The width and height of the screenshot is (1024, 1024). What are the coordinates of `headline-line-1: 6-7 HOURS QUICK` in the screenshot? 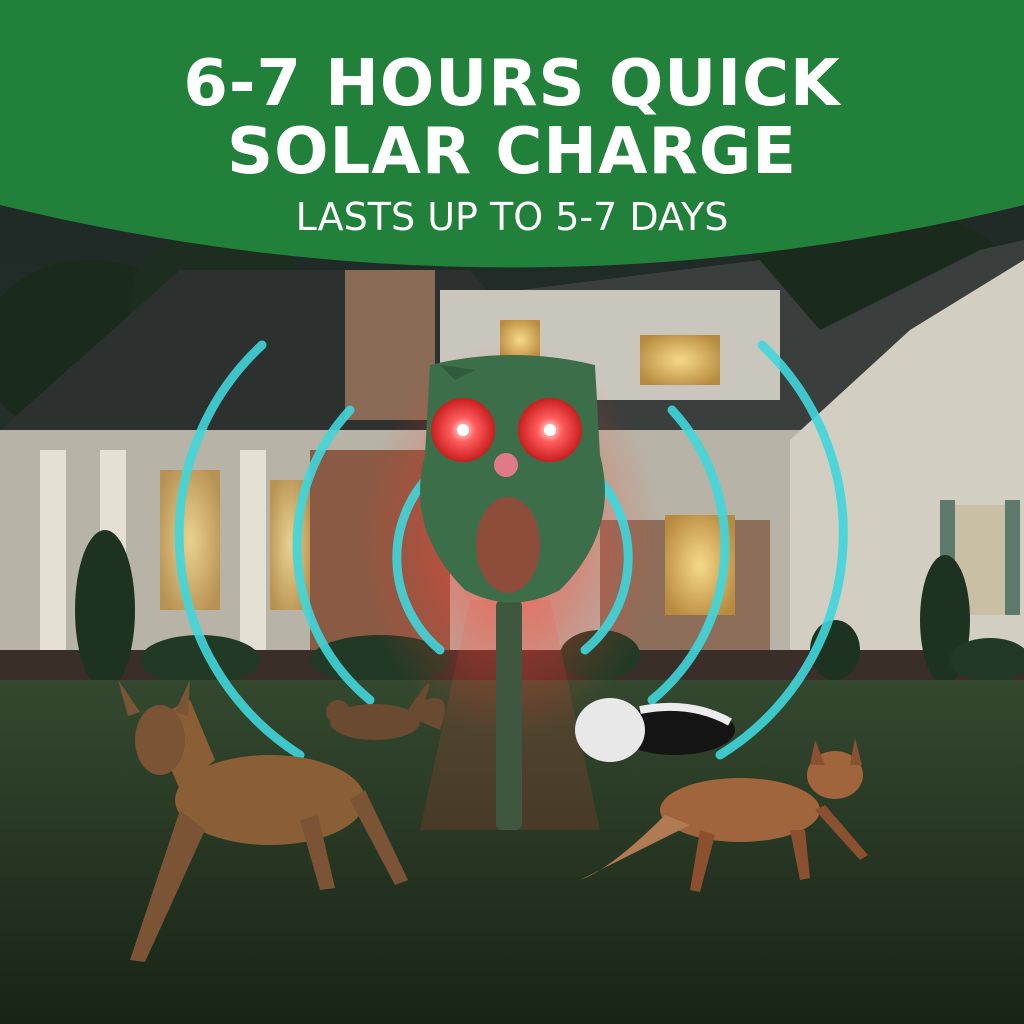 It's located at (512, 84).